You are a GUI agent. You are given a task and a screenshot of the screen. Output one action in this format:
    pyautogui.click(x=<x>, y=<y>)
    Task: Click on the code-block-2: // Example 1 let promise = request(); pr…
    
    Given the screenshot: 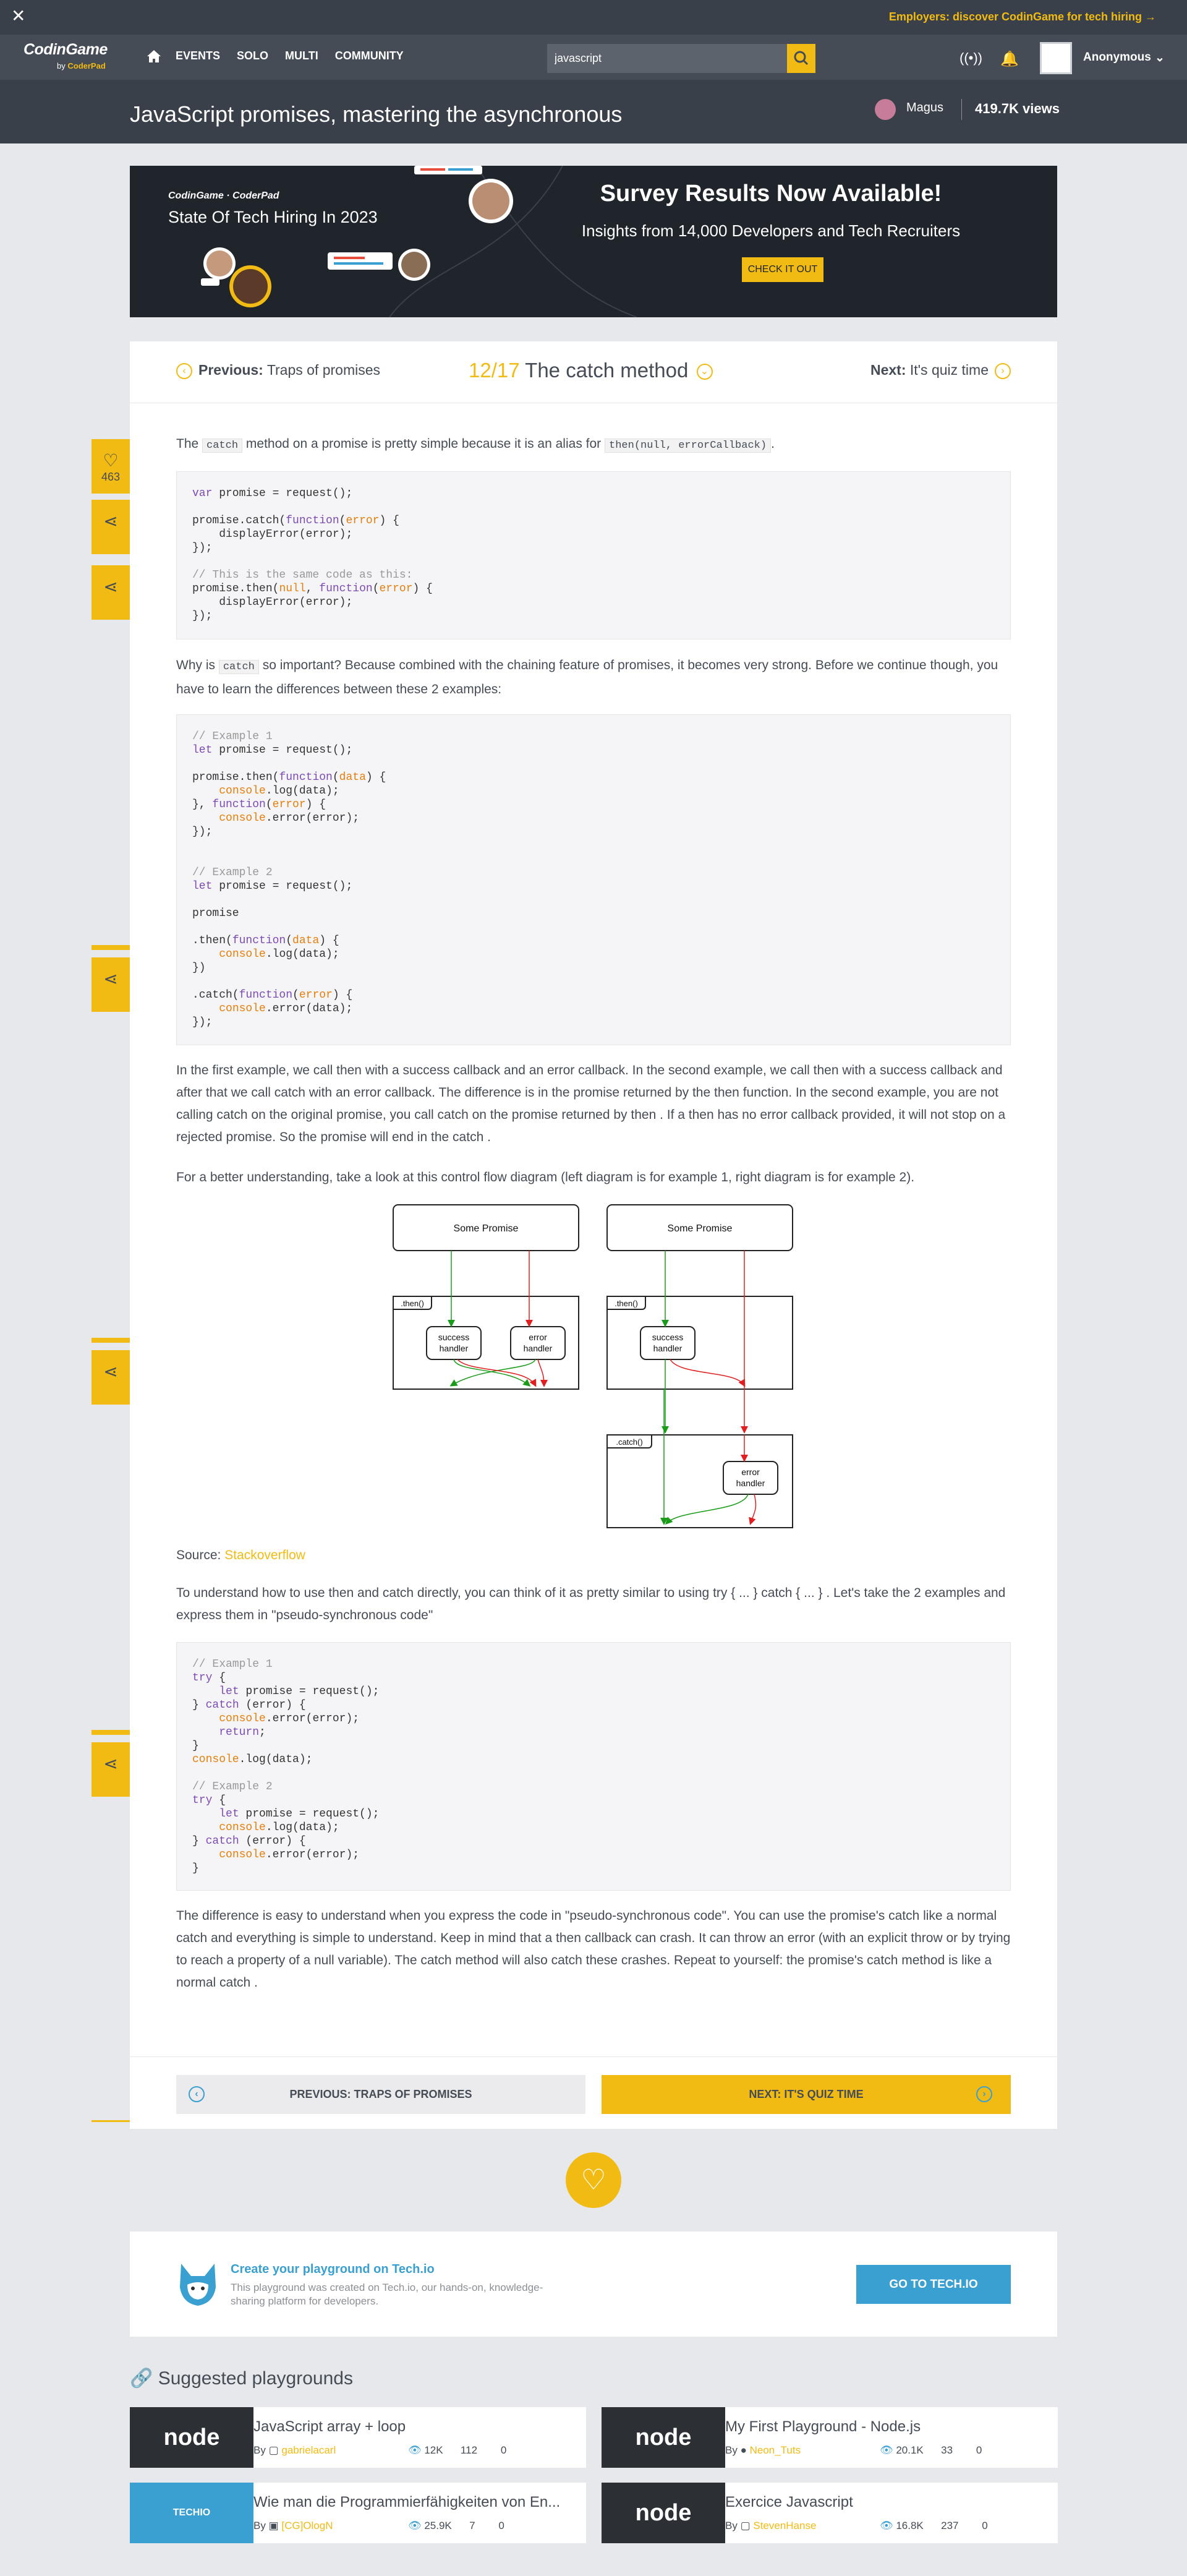 What is the action you would take?
    pyautogui.click(x=593, y=879)
    